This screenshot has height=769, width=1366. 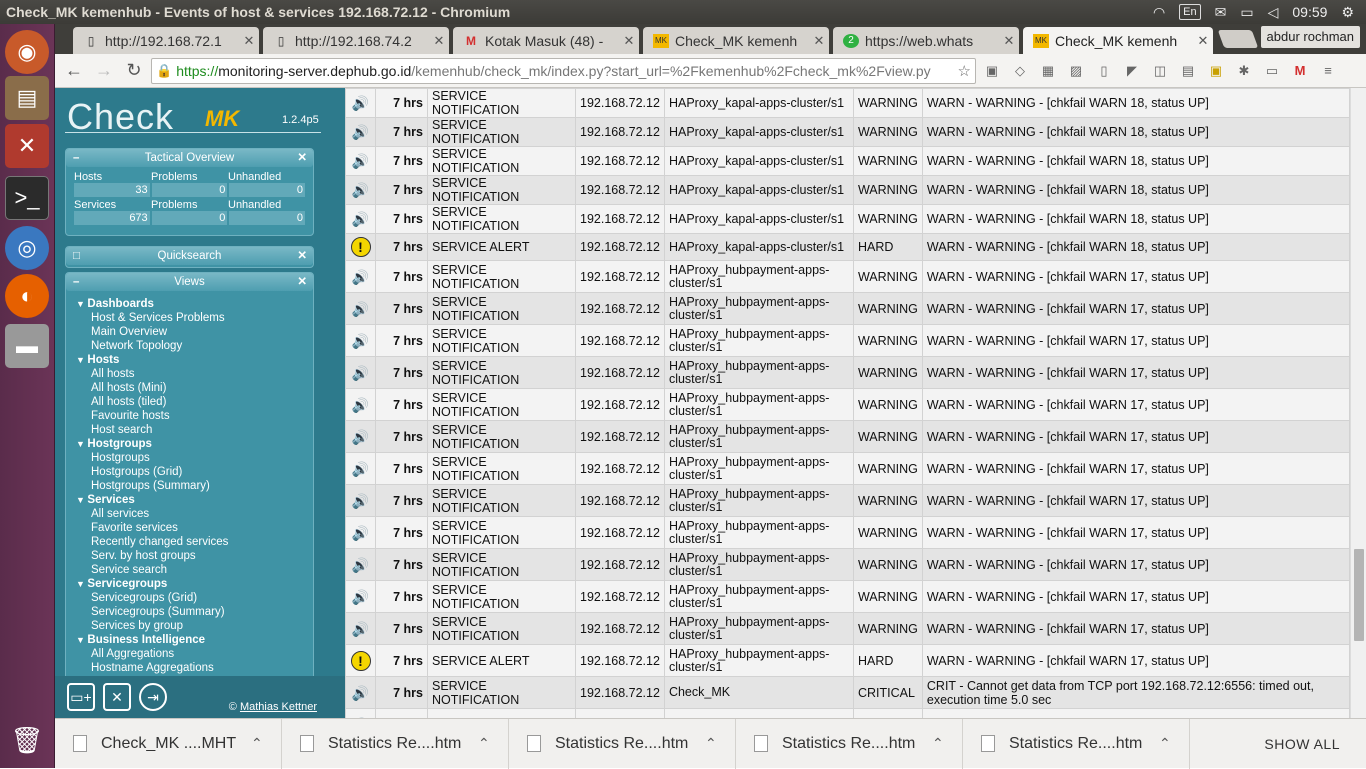 I want to click on views-group-header: Hostgroups, so click(x=189, y=444).